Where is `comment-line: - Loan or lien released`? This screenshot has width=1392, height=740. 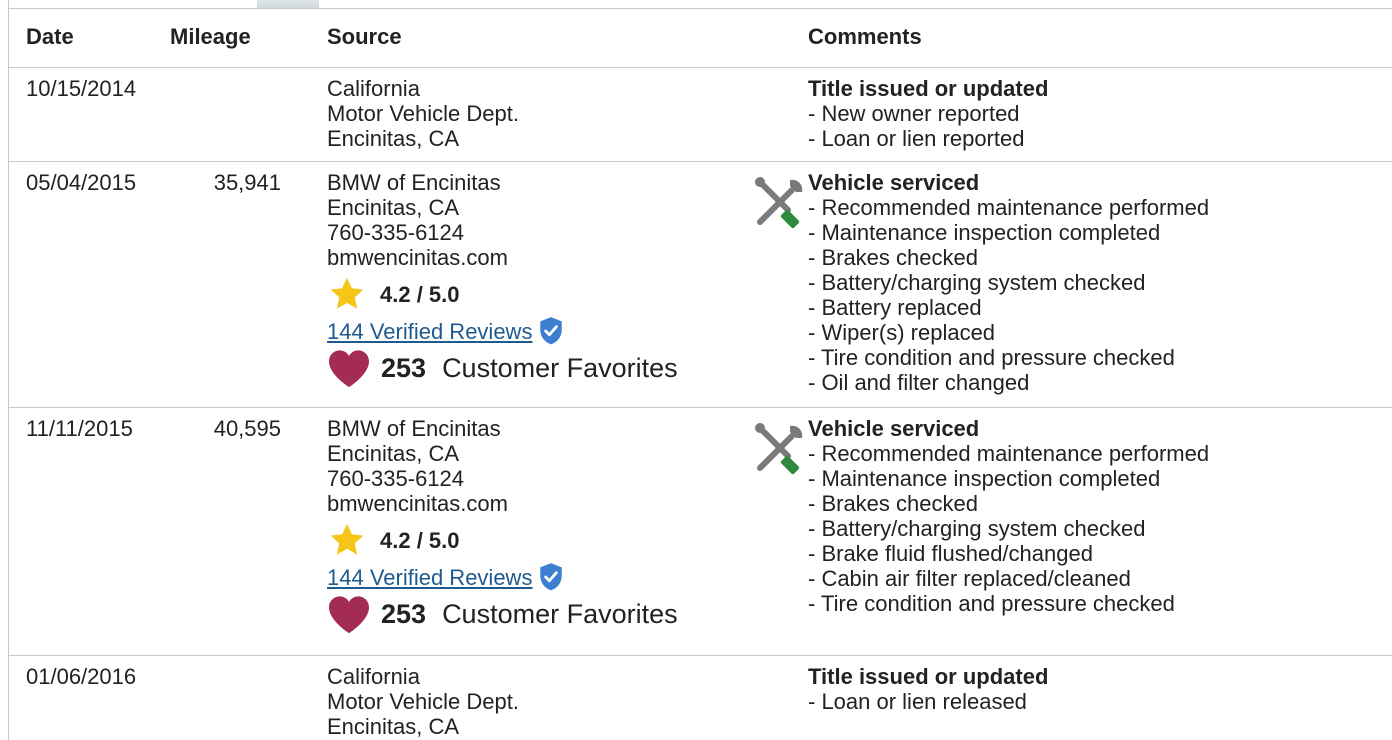 comment-line: - Loan or lien released is located at coordinates (917, 701).